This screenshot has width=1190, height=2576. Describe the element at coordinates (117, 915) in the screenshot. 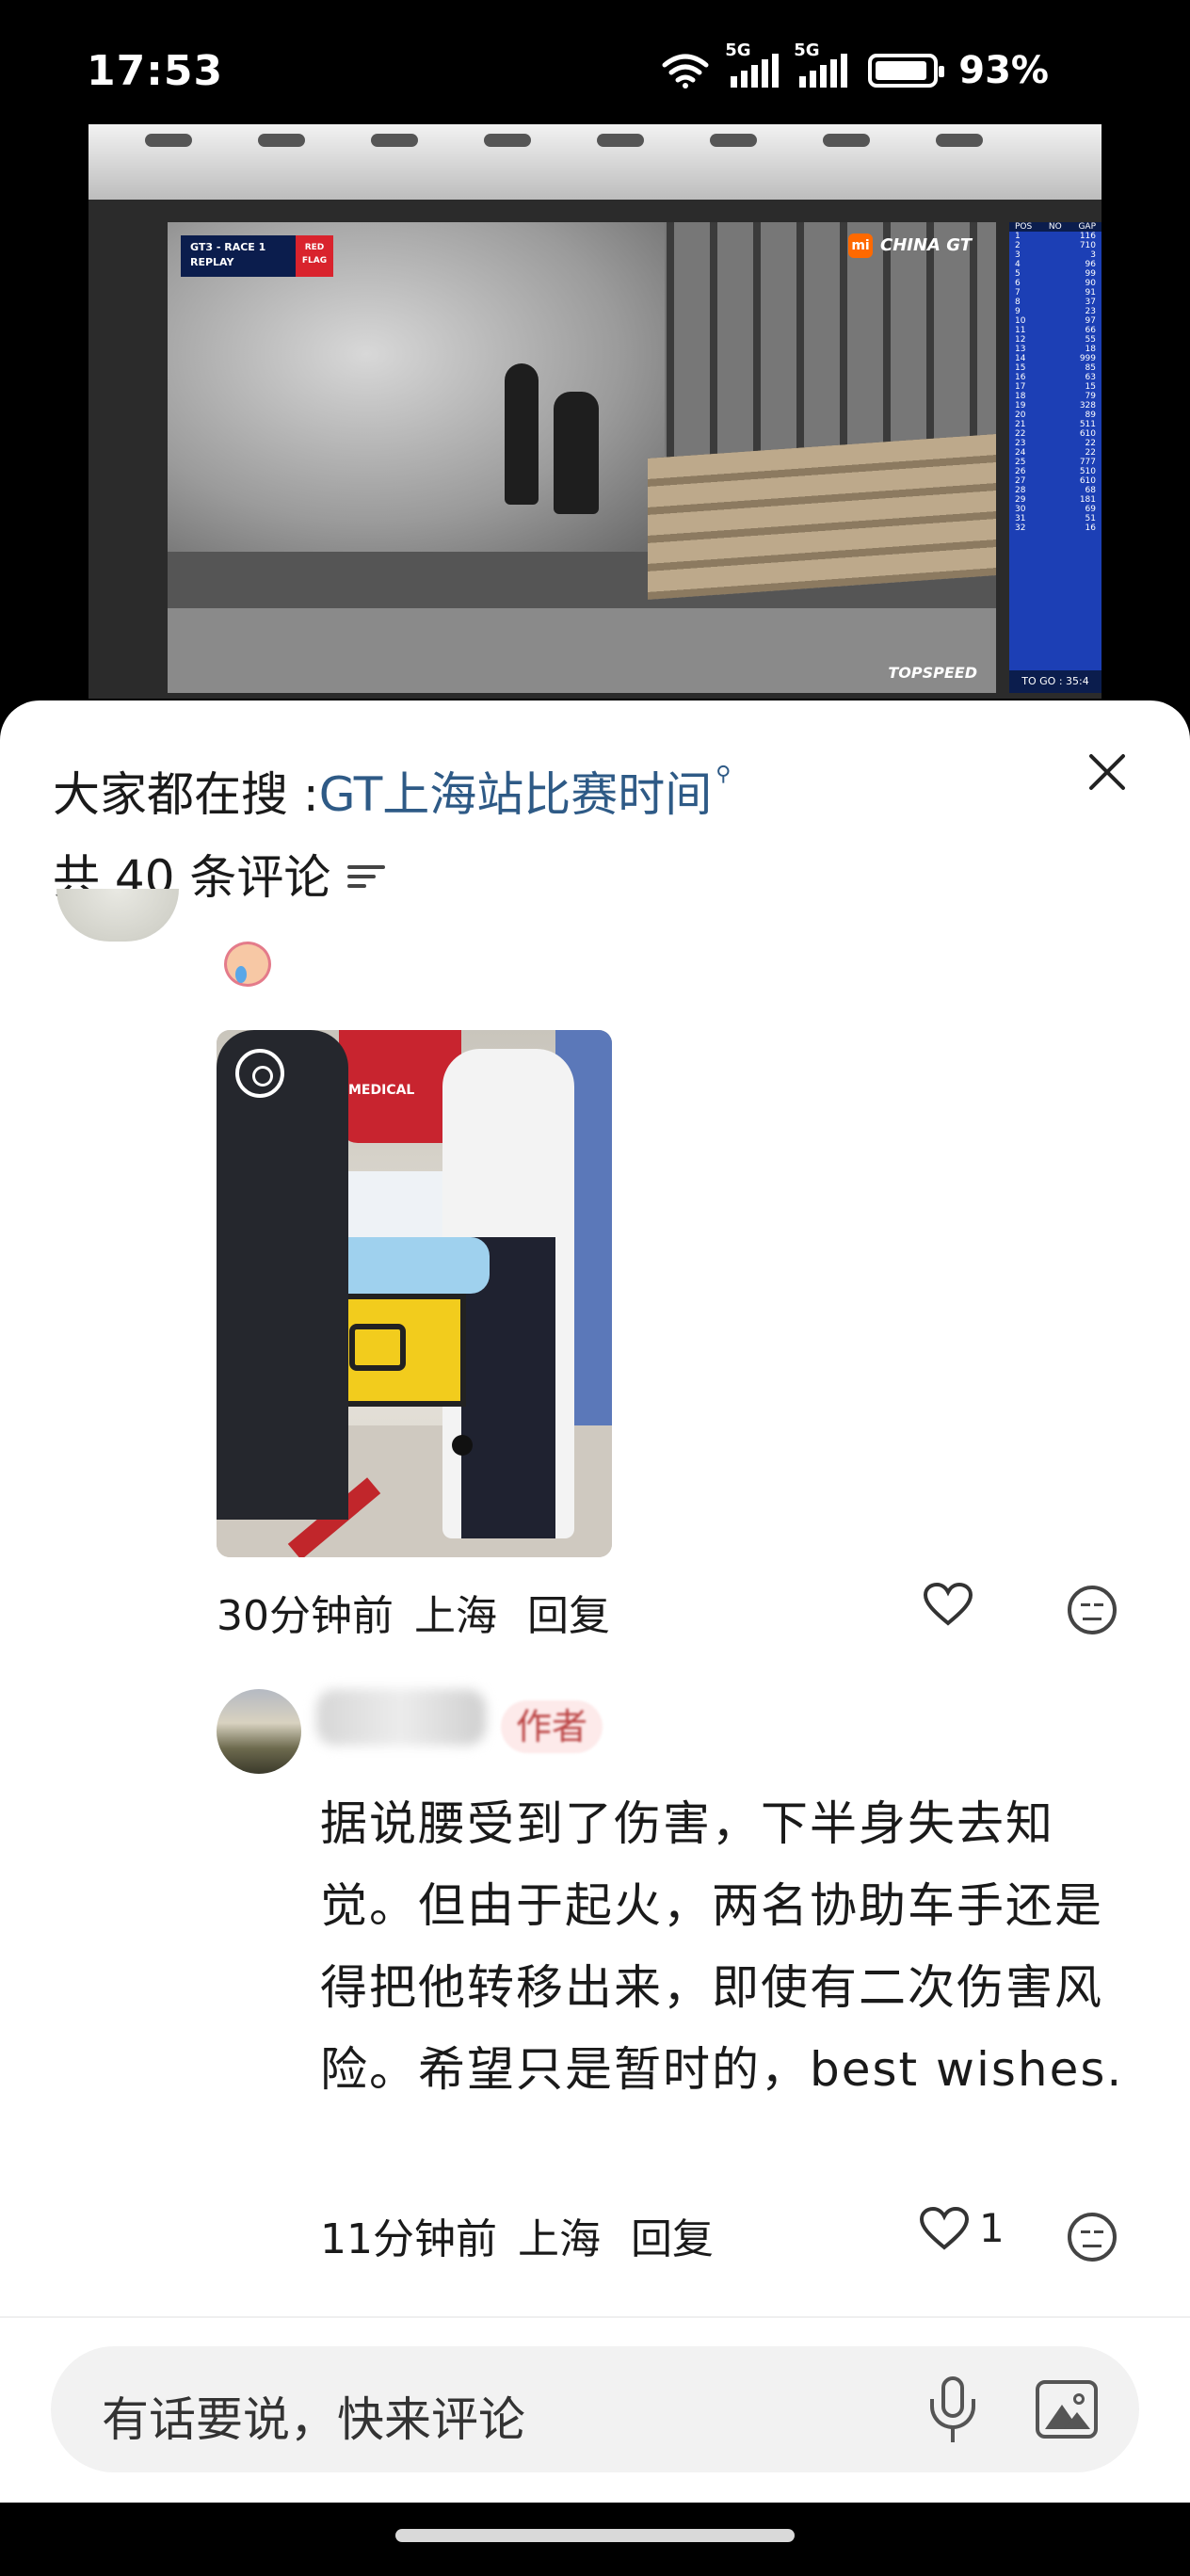

I see `avatar` at that location.